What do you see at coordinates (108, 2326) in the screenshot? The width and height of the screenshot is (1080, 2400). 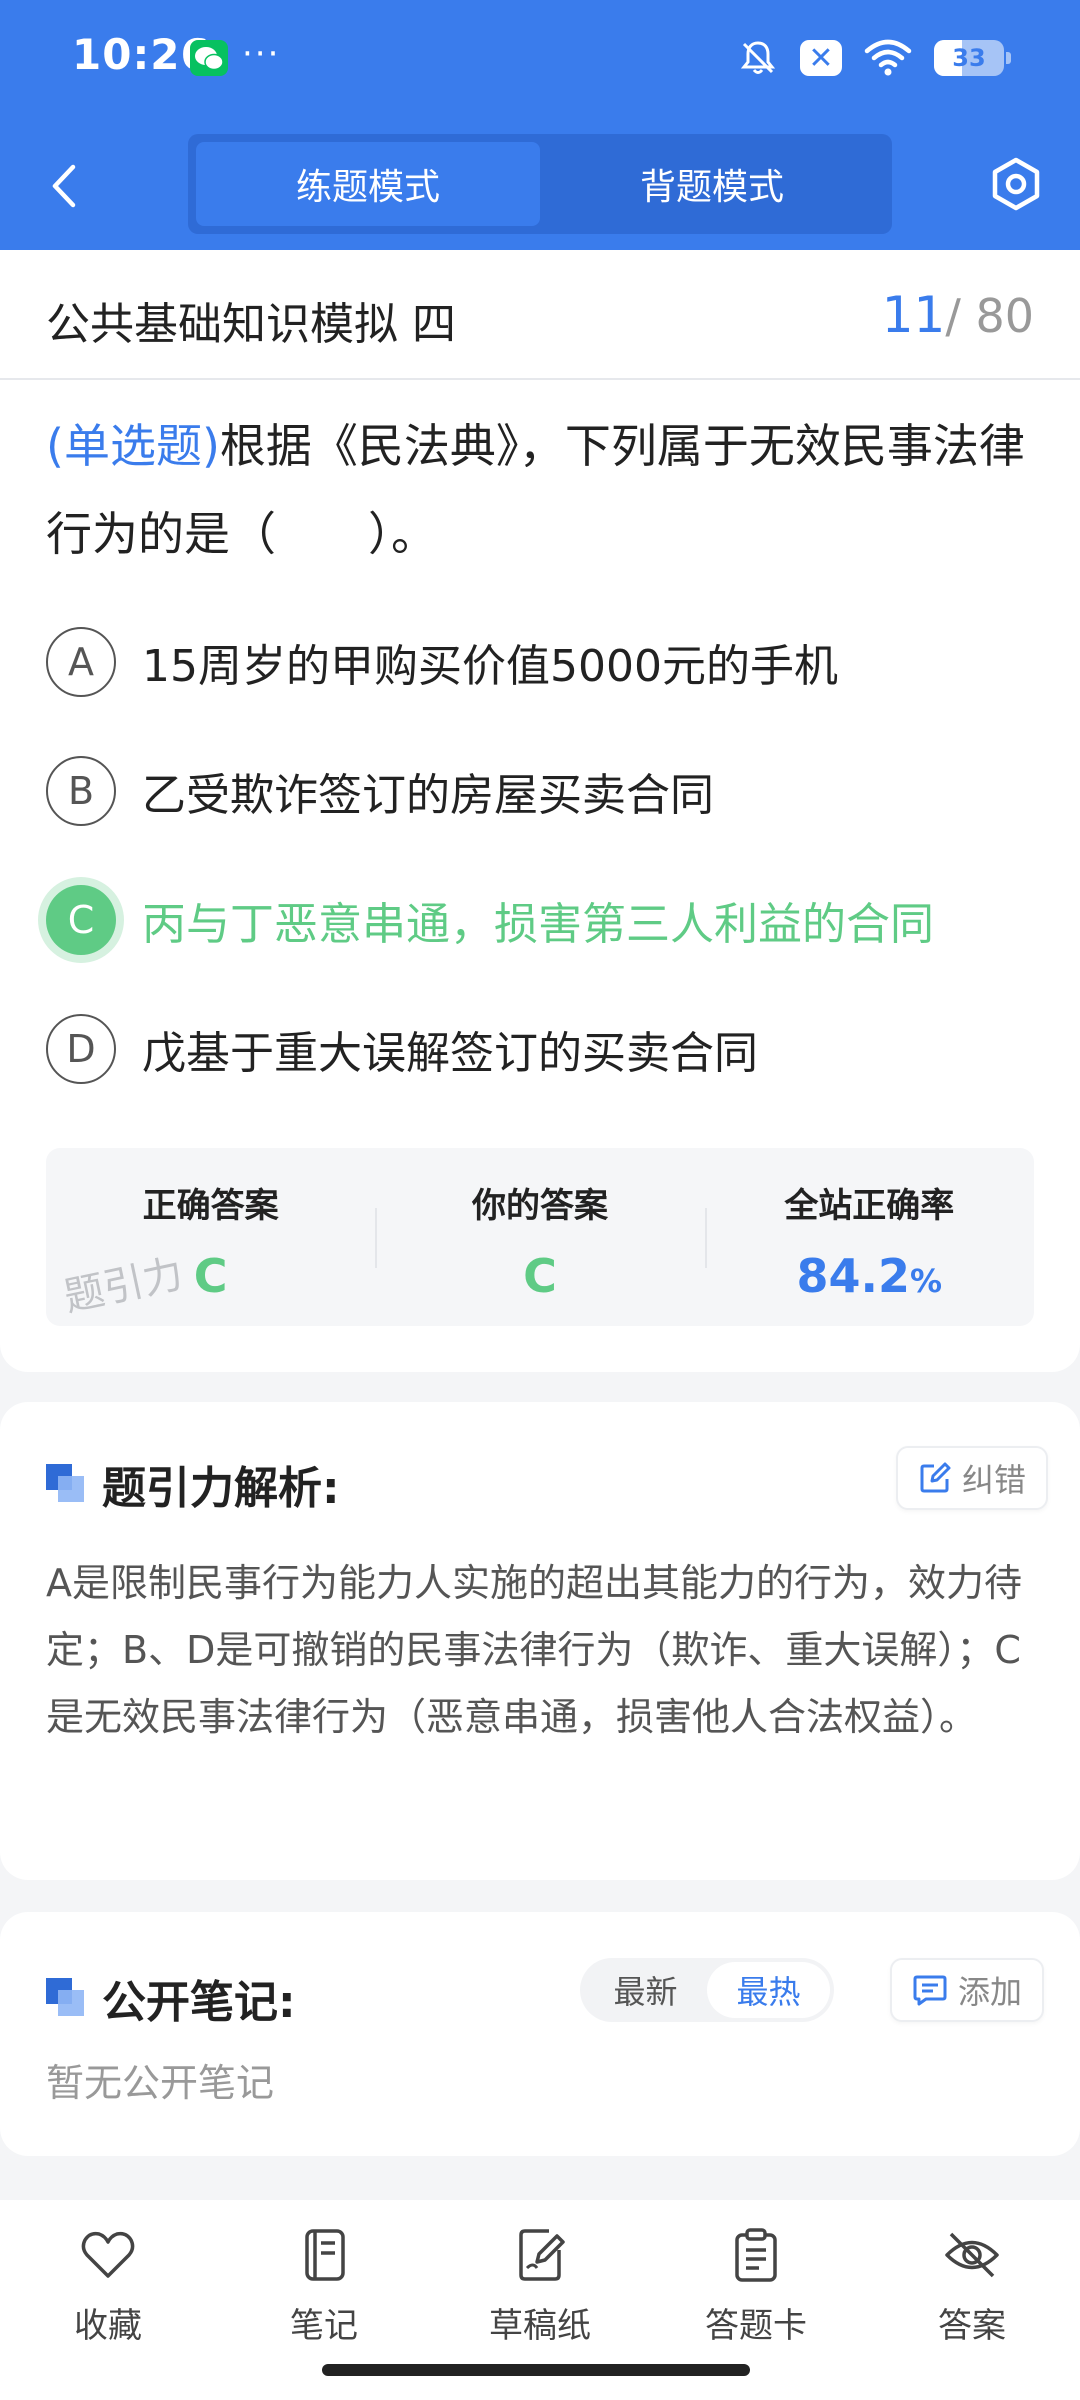 I see `favorite-label: 收藏` at bounding box center [108, 2326].